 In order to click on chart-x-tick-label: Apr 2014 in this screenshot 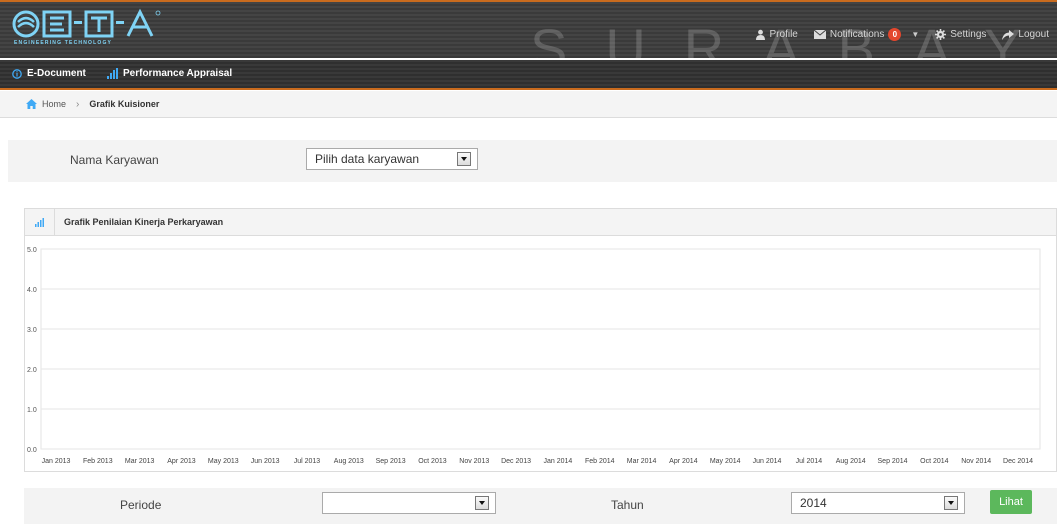, I will do `click(683, 461)`.